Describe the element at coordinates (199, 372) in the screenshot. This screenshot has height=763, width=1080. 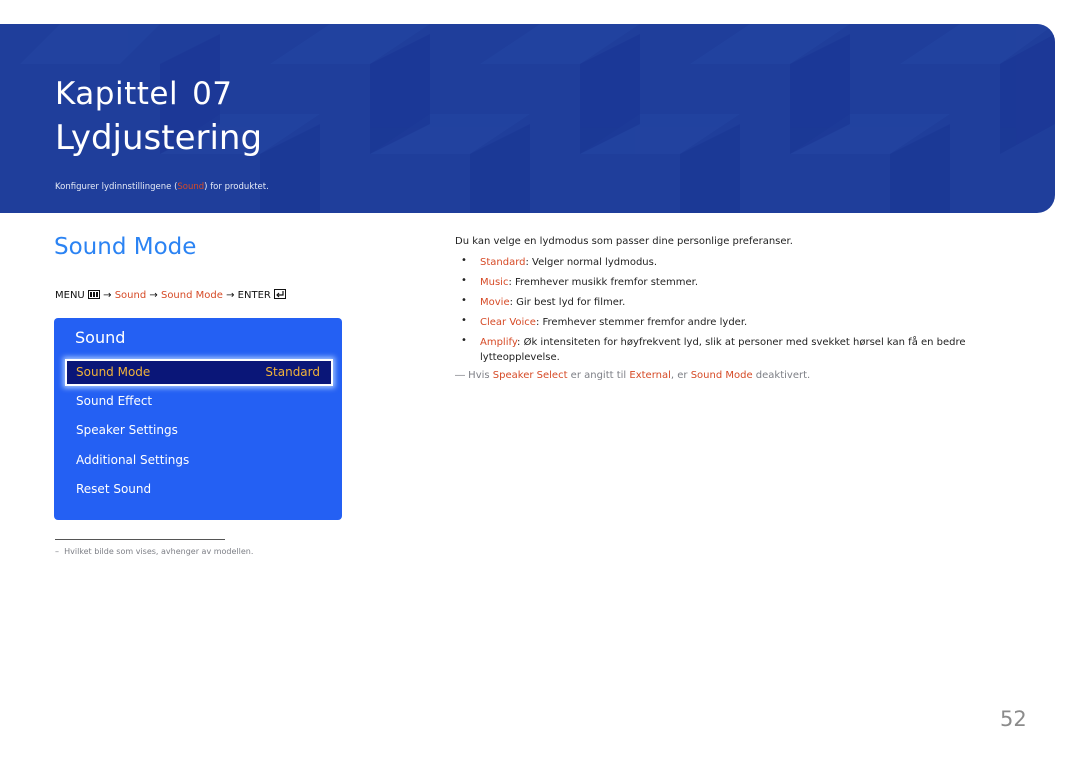
I see `osd-item-sound-mode: Sound Mode Standard` at that location.